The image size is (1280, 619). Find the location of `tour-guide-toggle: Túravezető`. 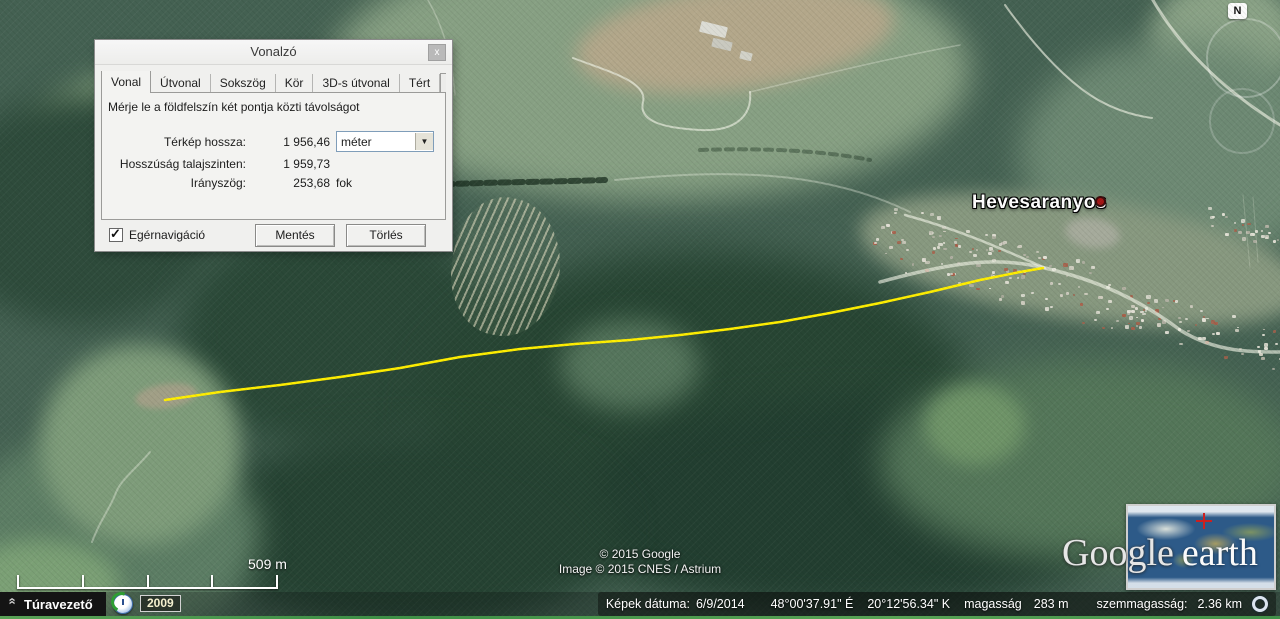

tour-guide-toggle: Túravezető is located at coordinates (53, 604).